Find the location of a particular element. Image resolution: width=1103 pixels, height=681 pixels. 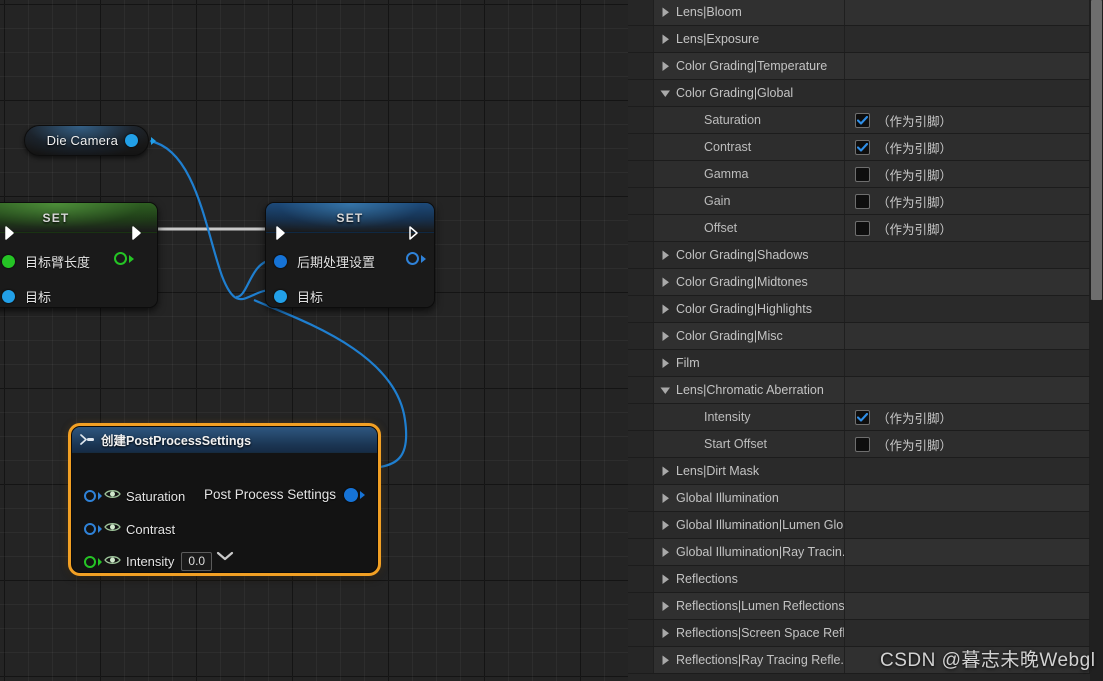

property-name-cell: Color Grading|Misc is located at coordinates (749, 336).